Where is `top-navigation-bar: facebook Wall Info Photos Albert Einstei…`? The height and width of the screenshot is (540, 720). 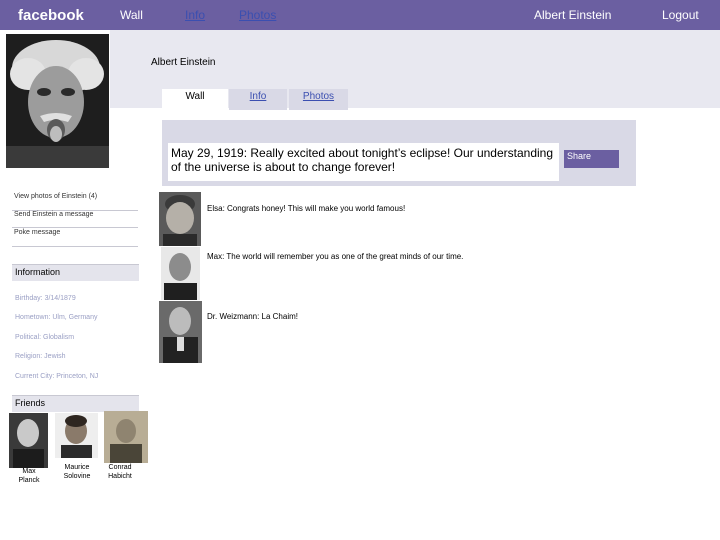 top-navigation-bar: facebook Wall Info Photos Albert Einstei… is located at coordinates (360, 15).